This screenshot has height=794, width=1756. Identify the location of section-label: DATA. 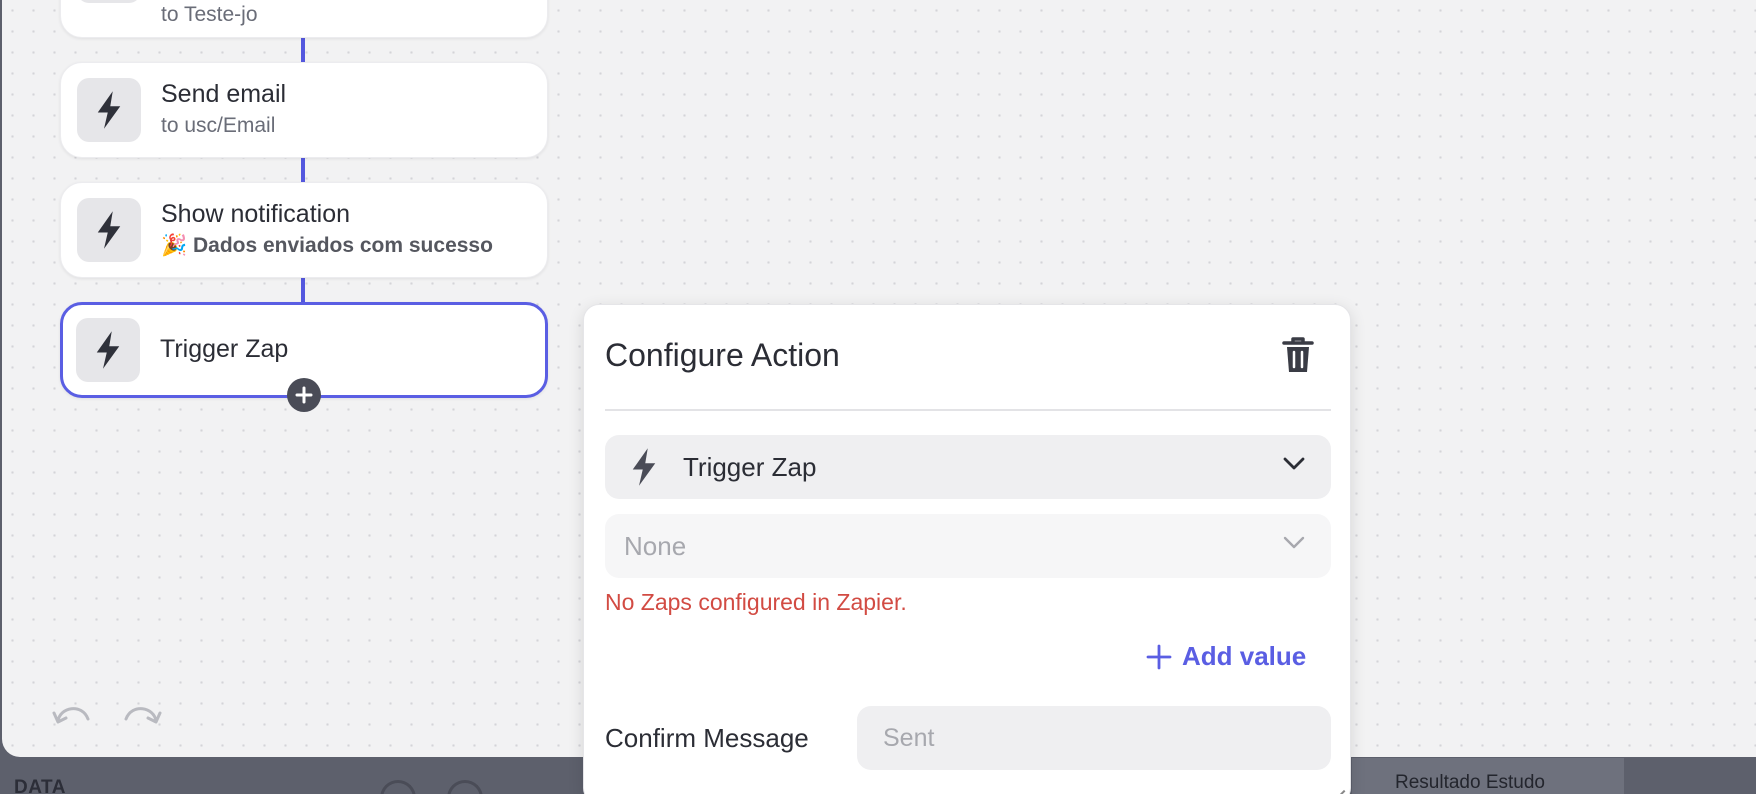
(40, 785).